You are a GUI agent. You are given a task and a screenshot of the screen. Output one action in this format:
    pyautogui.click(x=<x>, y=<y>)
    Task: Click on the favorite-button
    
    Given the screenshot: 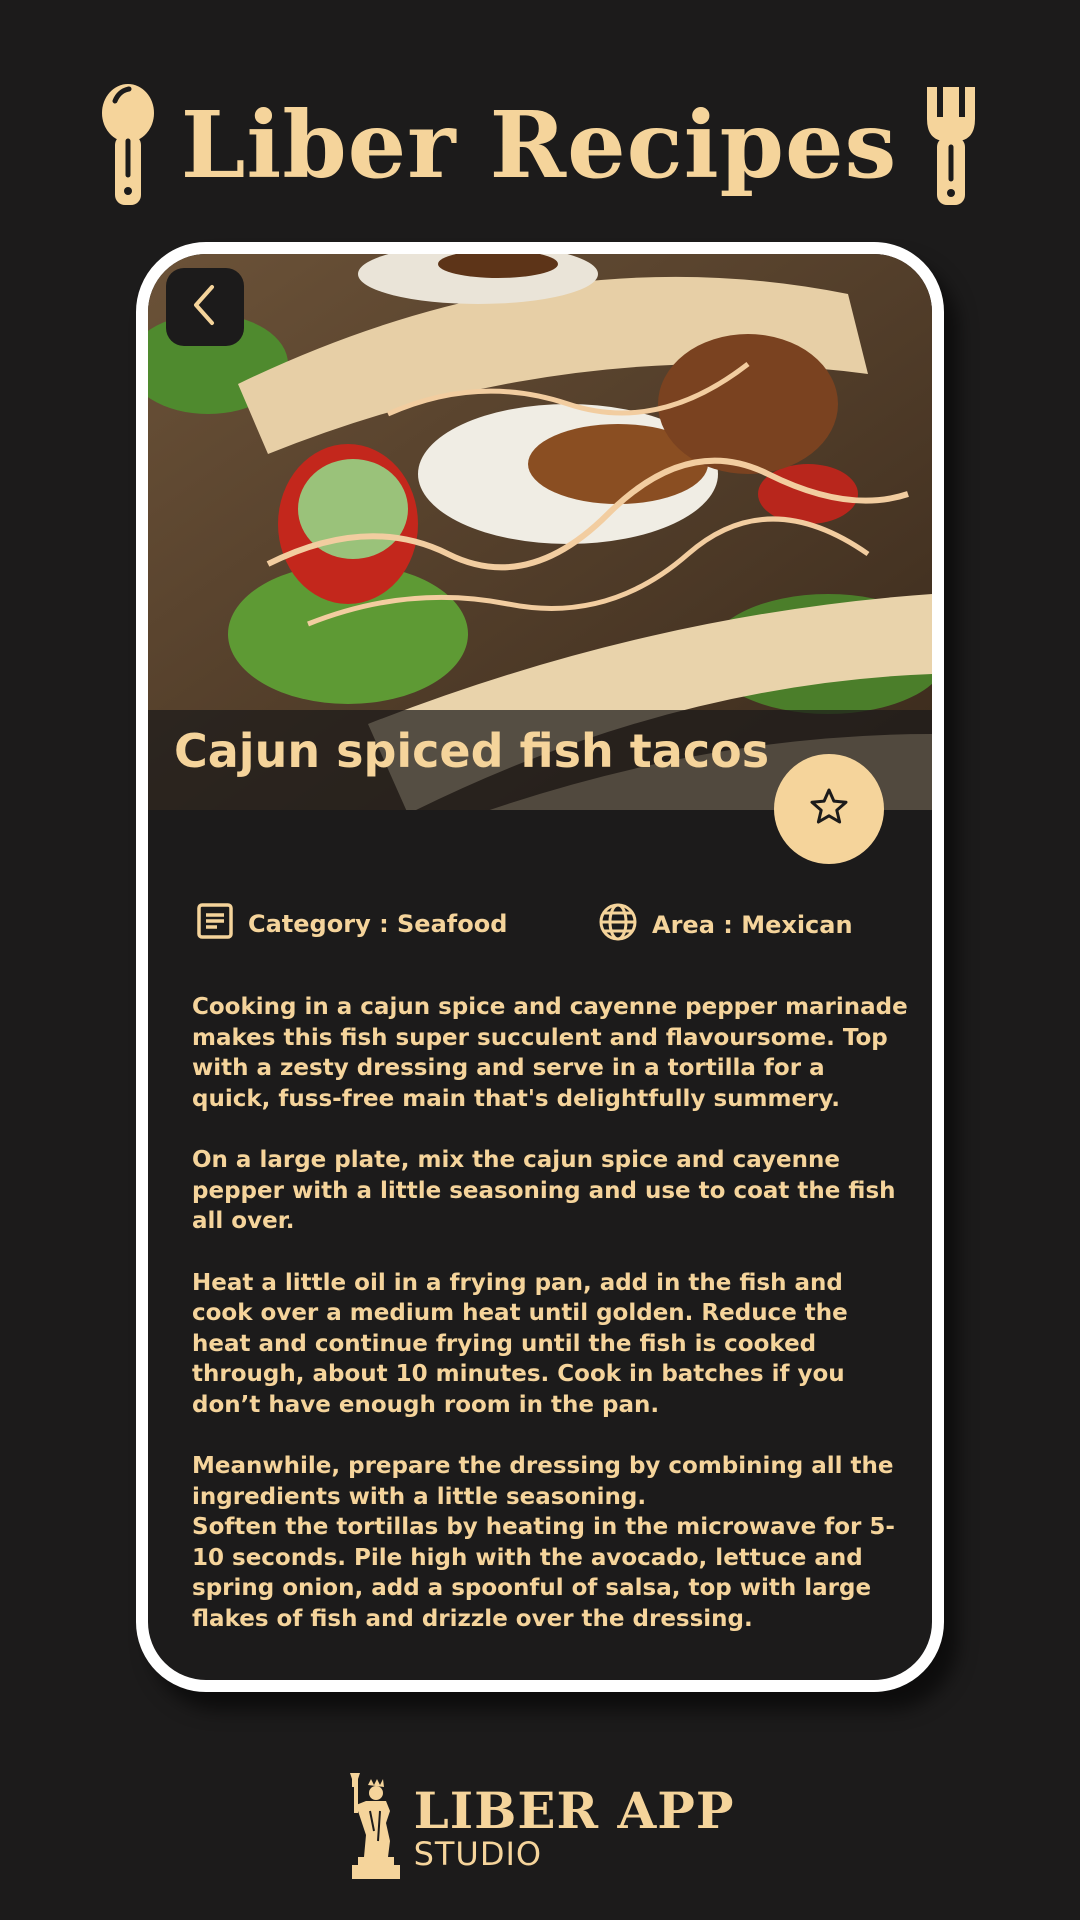 What is the action you would take?
    pyautogui.click(x=829, y=809)
    